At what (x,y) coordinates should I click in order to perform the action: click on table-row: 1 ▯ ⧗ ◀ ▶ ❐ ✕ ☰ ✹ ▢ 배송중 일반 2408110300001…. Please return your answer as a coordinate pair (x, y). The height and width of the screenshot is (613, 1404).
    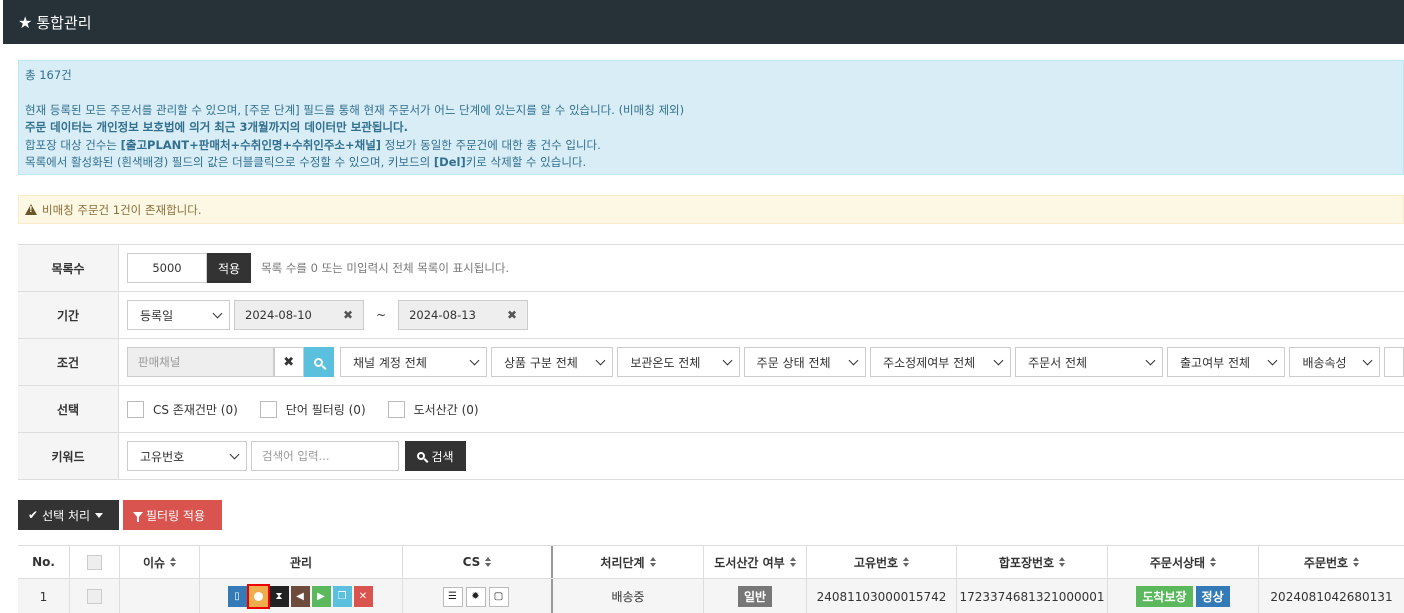
    Looking at the image, I should click on (711, 596).